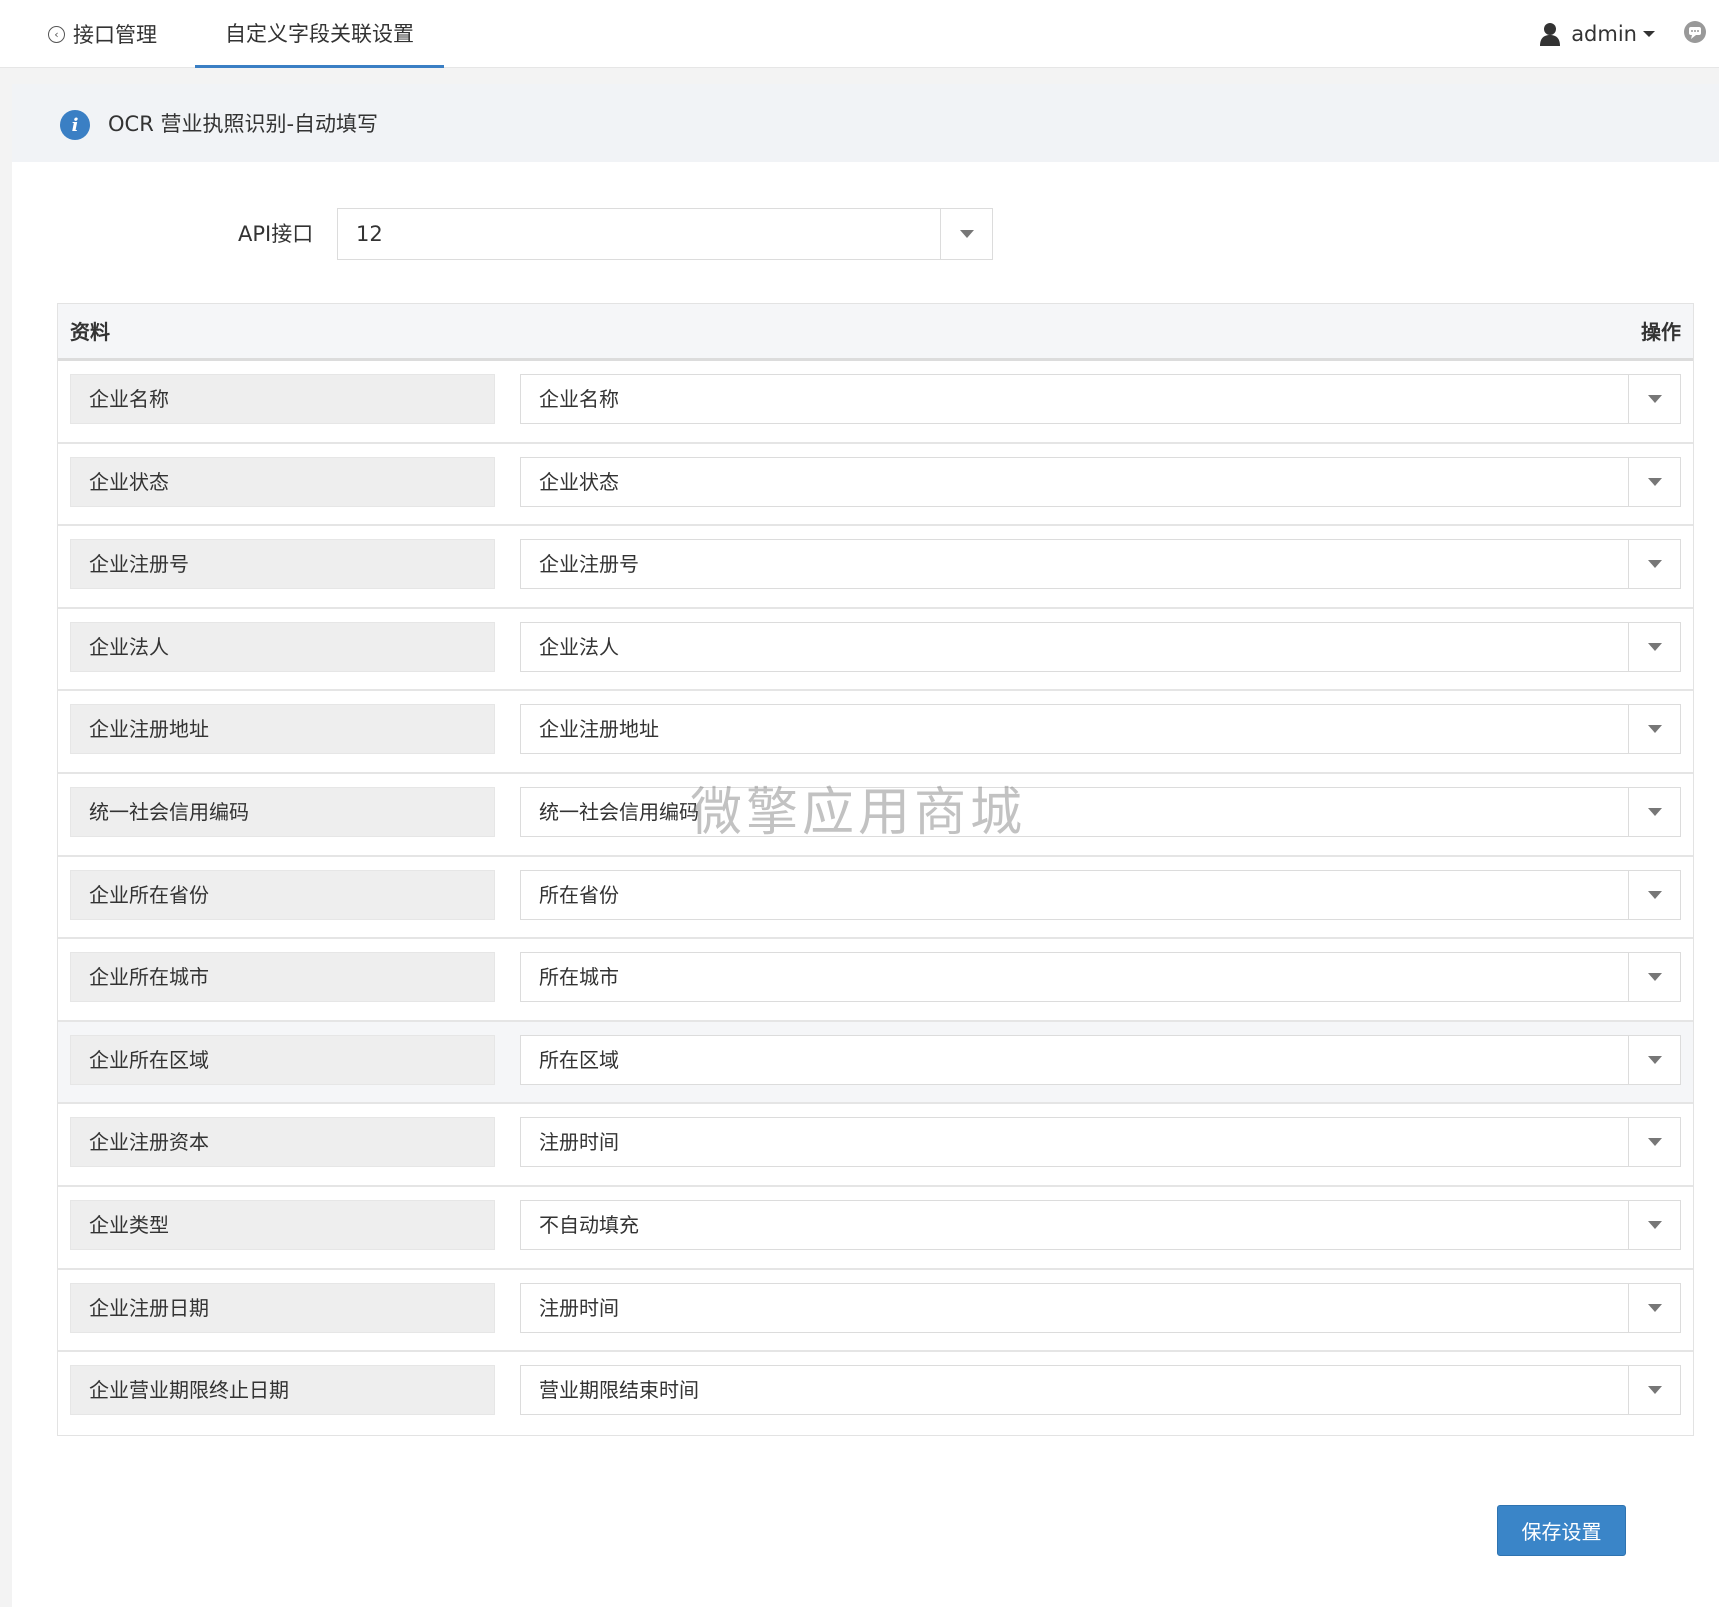 The width and height of the screenshot is (1719, 1607). Describe the element at coordinates (579, 399) in the screenshot. I see `field-select-value: 企业名称` at that location.